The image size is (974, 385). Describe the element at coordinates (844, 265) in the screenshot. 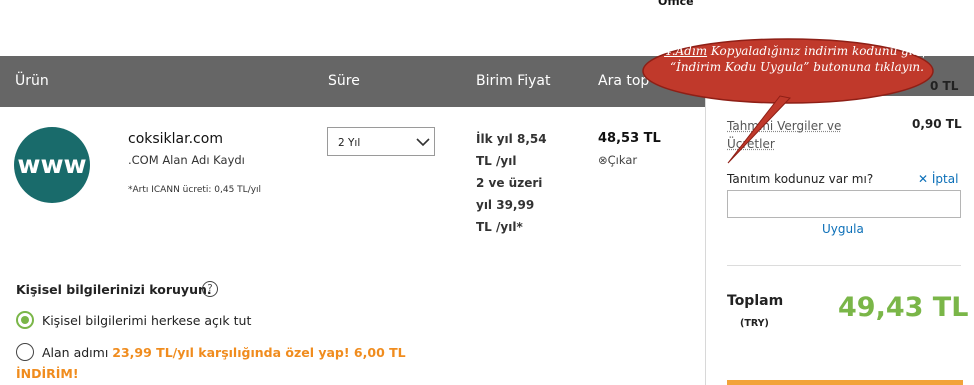

I see `summary-divider` at that location.